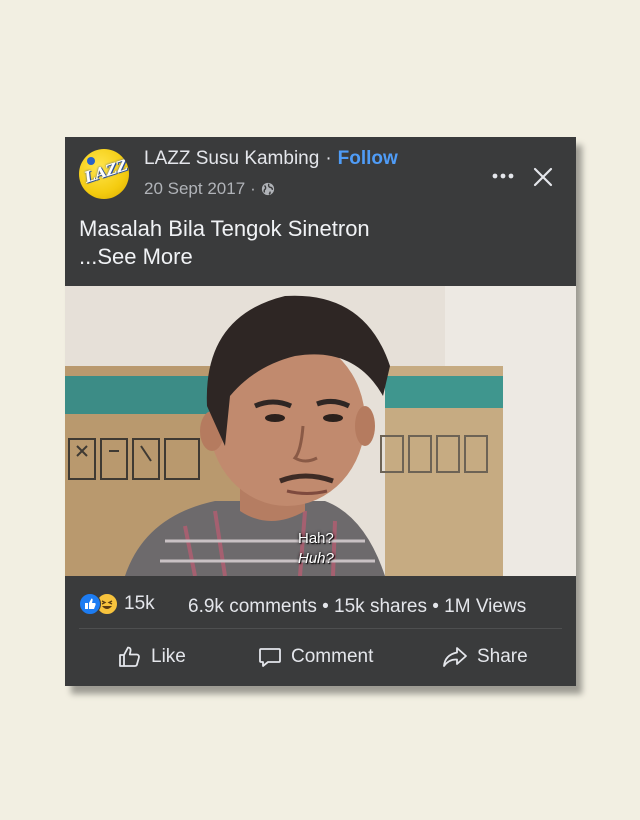  Describe the element at coordinates (368, 158) in the screenshot. I see `follow-button: Follow` at that location.